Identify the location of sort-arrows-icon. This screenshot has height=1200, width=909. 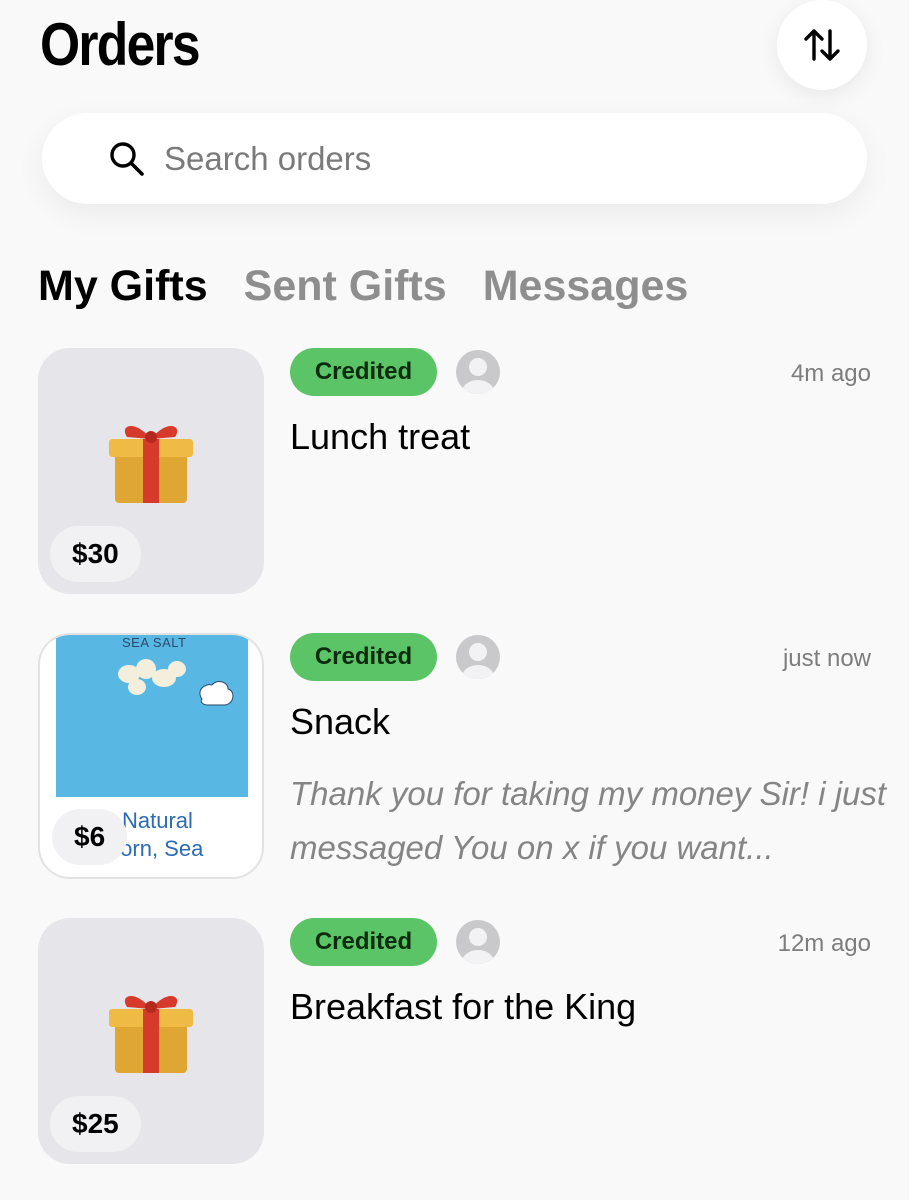
(822, 45).